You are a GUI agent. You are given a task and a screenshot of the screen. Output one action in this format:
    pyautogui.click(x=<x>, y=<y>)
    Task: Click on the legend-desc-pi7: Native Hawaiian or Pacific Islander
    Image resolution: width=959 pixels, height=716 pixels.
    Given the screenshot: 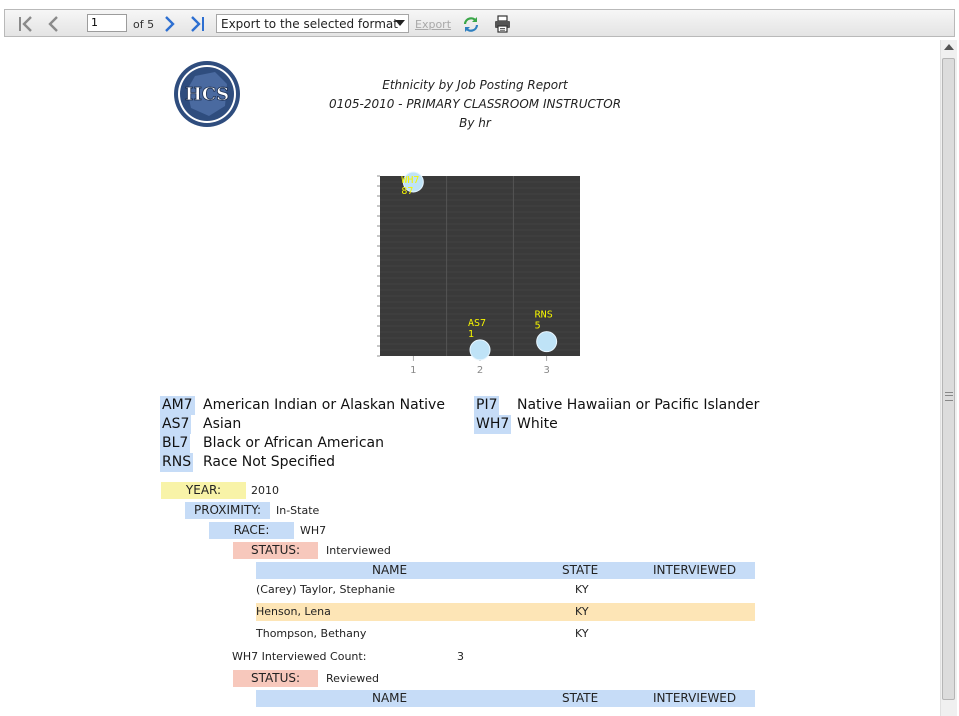 What is the action you would take?
    pyautogui.click(x=638, y=405)
    